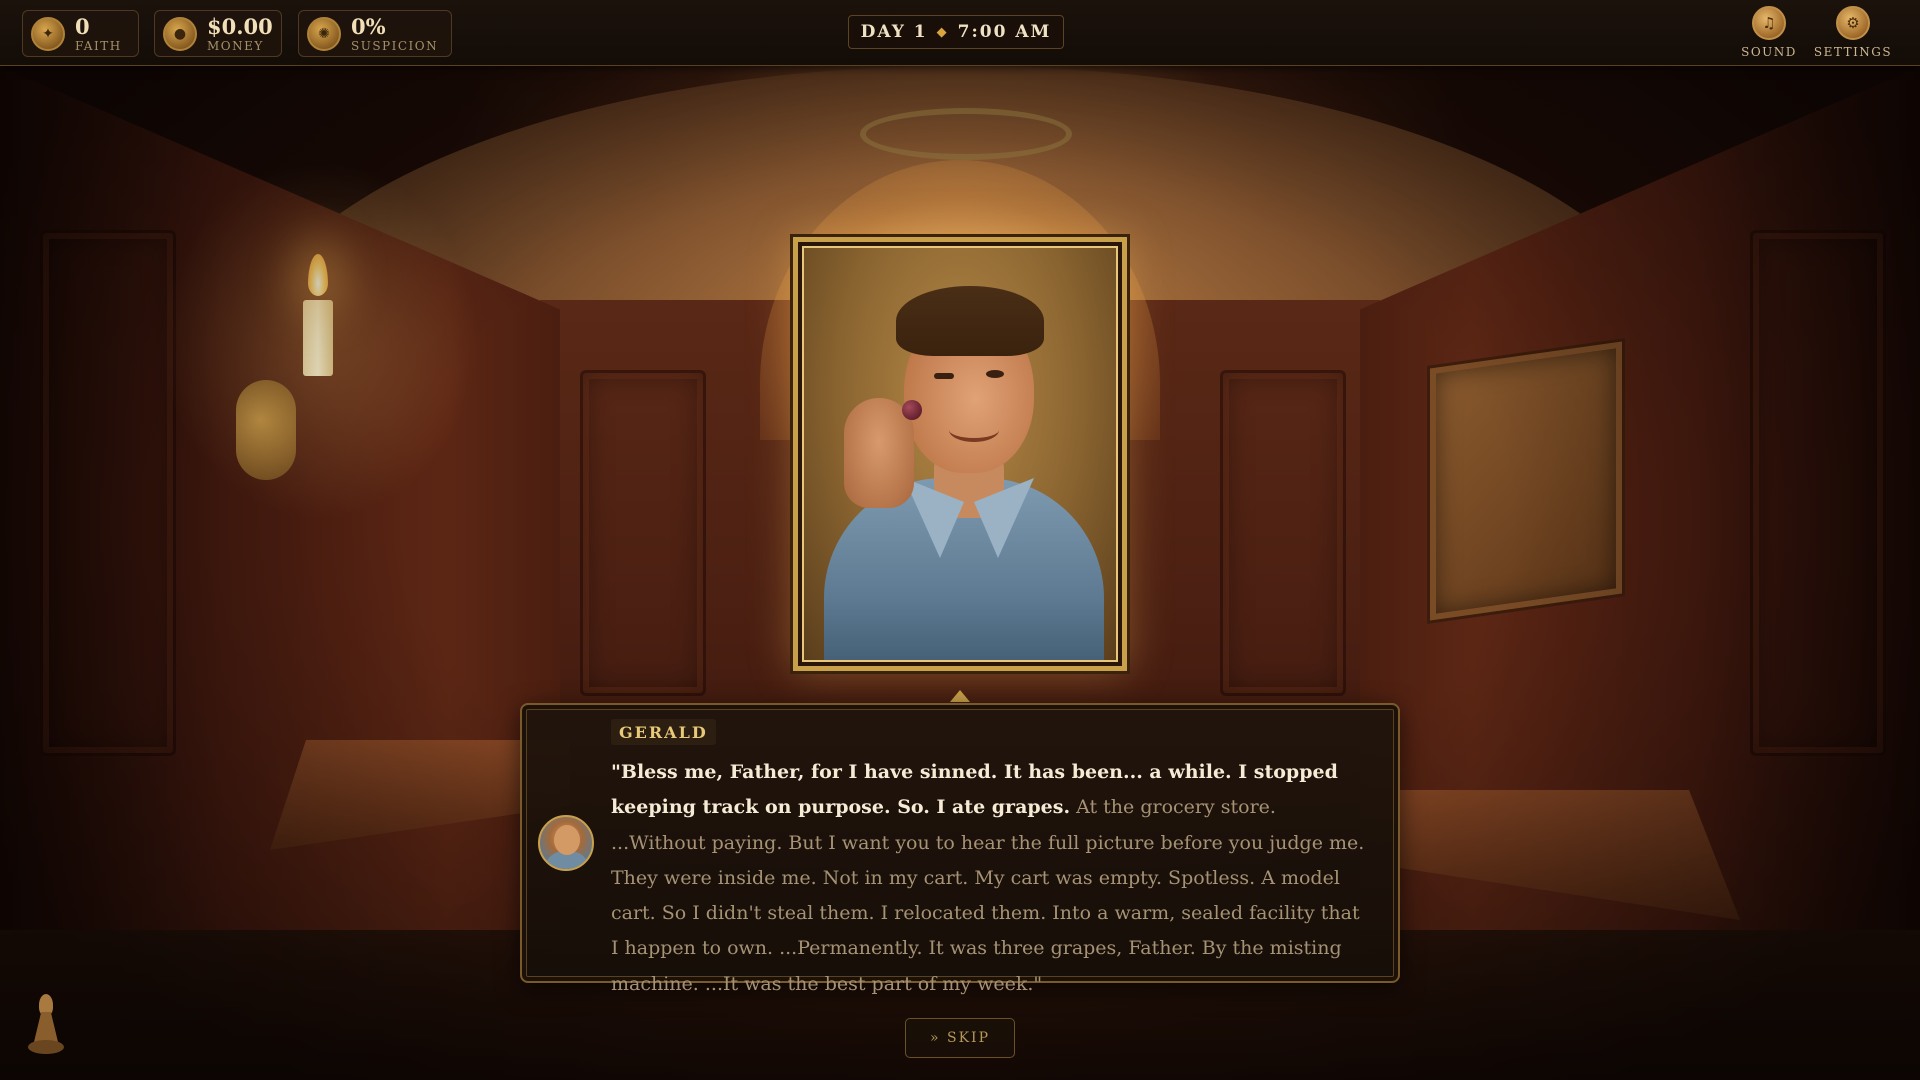 The width and height of the screenshot is (1920, 1080). Describe the element at coordinates (318, 338) in the screenshot. I see `candle` at that location.